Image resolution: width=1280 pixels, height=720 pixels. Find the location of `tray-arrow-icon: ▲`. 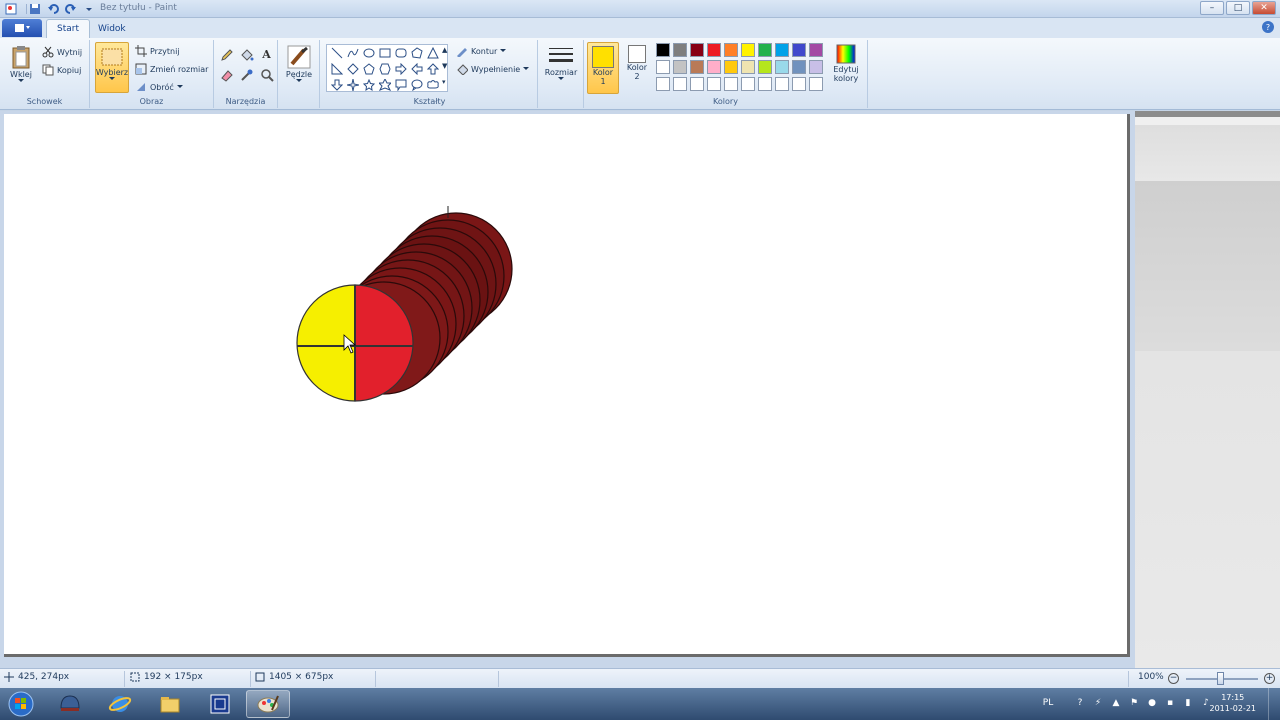

tray-arrow-icon: ▲ is located at coordinates (1116, 703).